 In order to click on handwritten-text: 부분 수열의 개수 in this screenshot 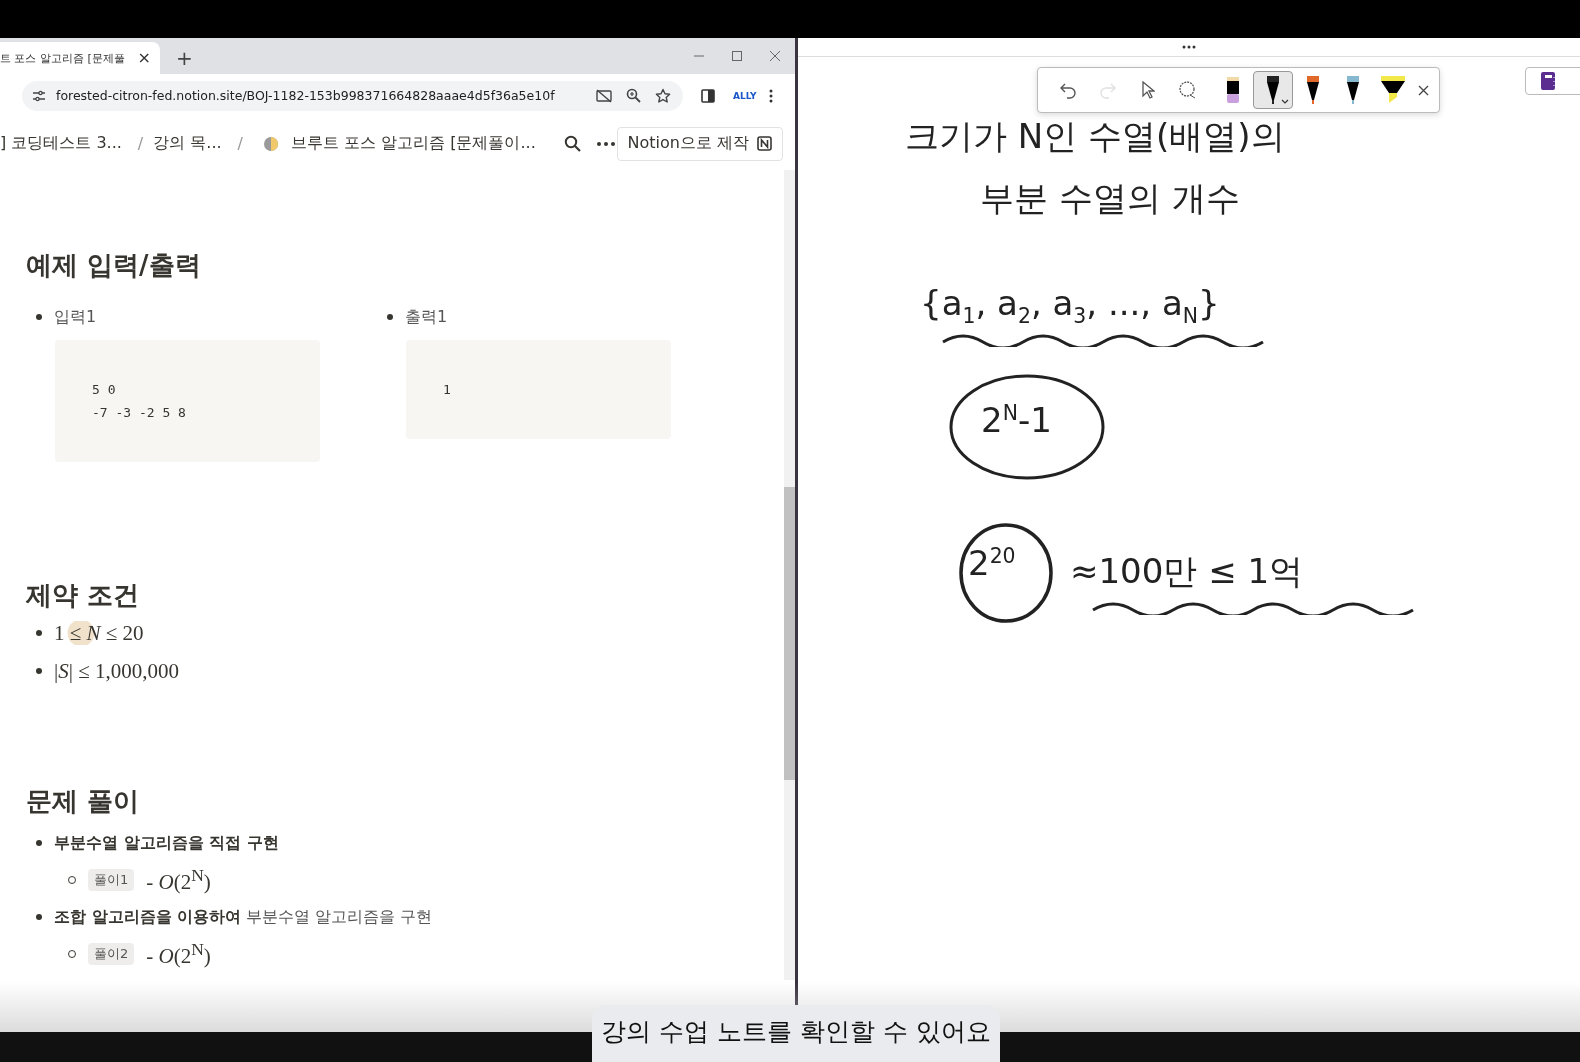, I will do `click(1110, 198)`.